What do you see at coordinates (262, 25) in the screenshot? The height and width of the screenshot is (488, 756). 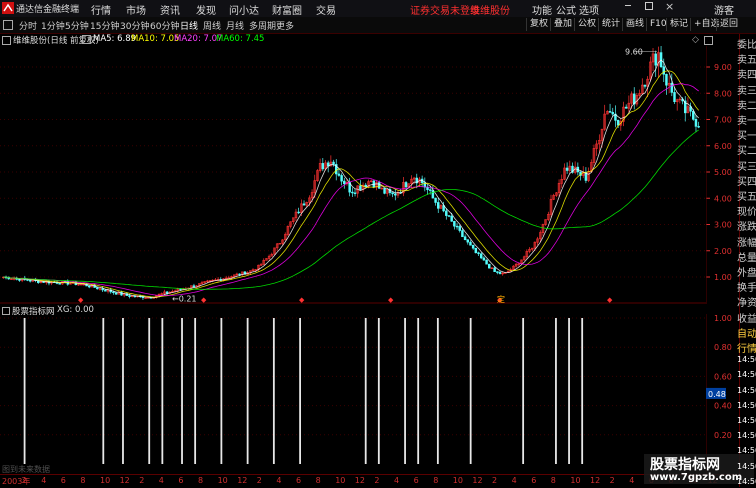 I see `period-multi: 多周期` at bounding box center [262, 25].